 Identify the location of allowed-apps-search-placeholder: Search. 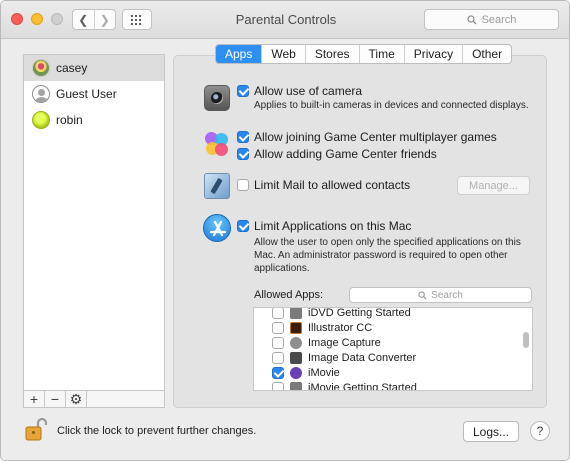
(447, 295).